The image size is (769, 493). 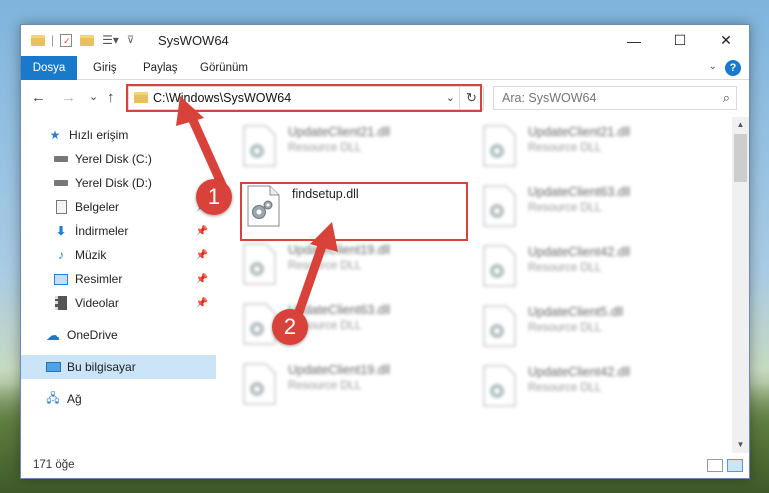 What do you see at coordinates (118, 255) in the screenshot?
I see `sidebar-item-music: ♪ Müzik 📌` at bounding box center [118, 255].